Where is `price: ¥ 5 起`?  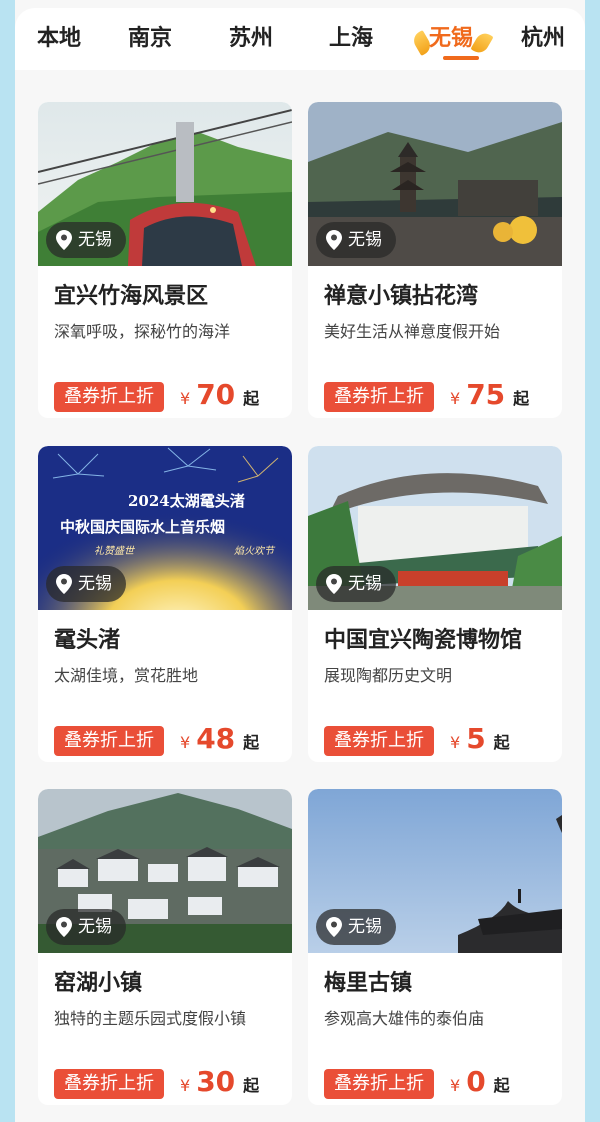 price: ¥ 5 起 is located at coordinates (480, 738).